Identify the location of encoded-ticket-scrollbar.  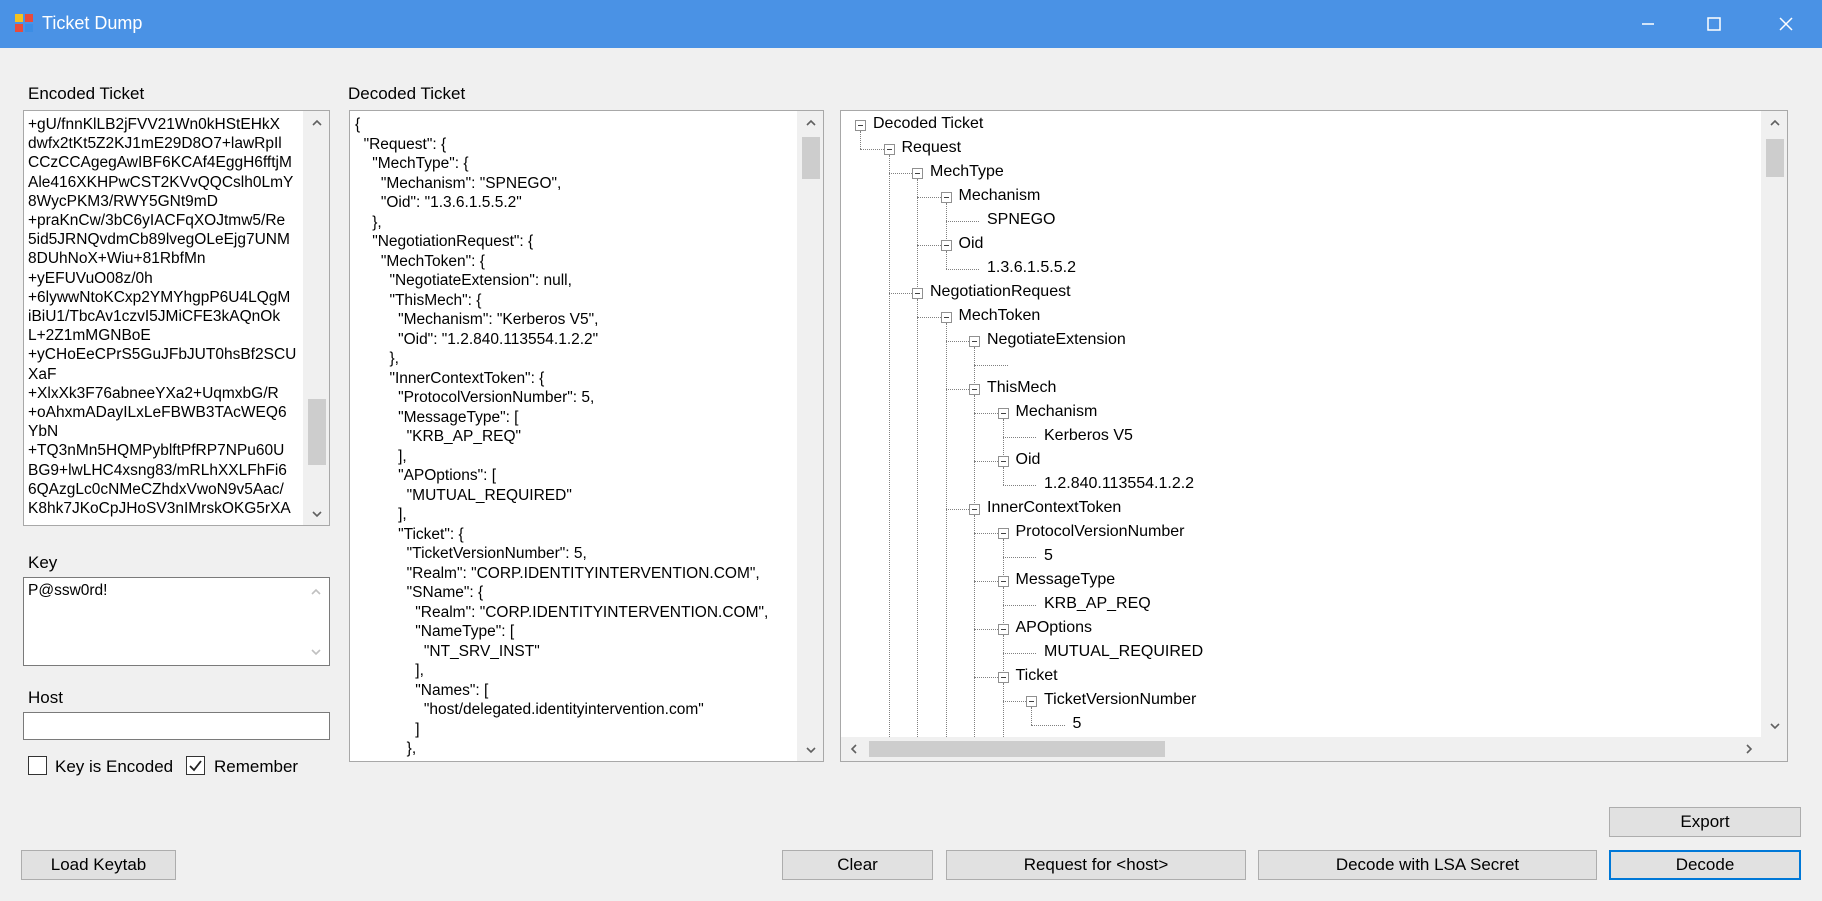
(316, 318).